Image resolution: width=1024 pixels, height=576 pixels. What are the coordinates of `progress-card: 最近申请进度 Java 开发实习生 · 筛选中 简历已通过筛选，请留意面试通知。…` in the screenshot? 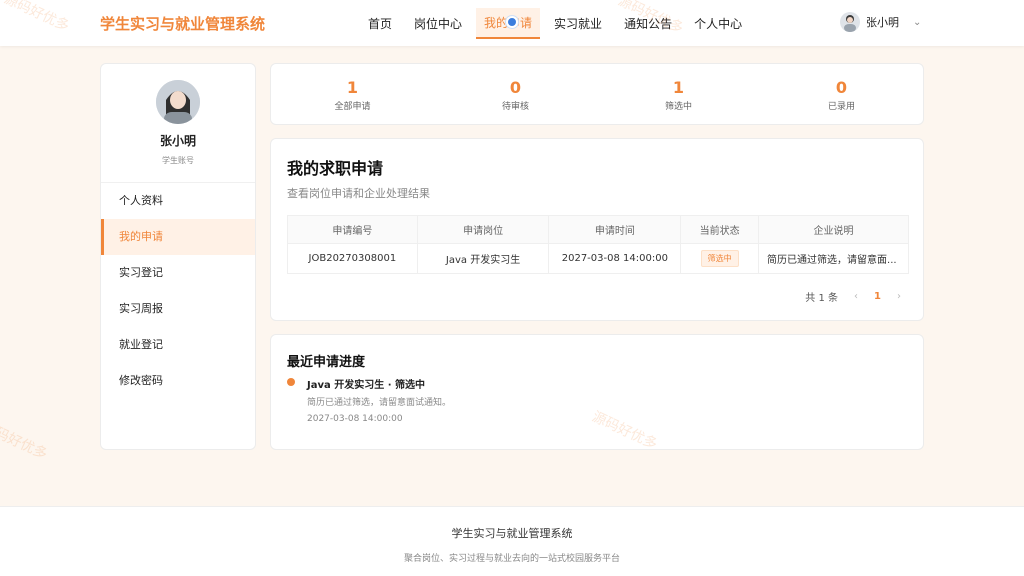 It's located at (597, 392).